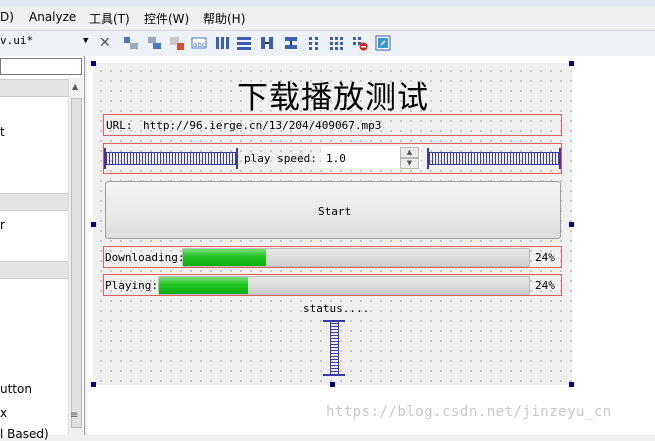  What do you see at coordinates (409, 163) in the screenshot?
I see `spin-down-icon: ▼` at bounding box center [409, 163].